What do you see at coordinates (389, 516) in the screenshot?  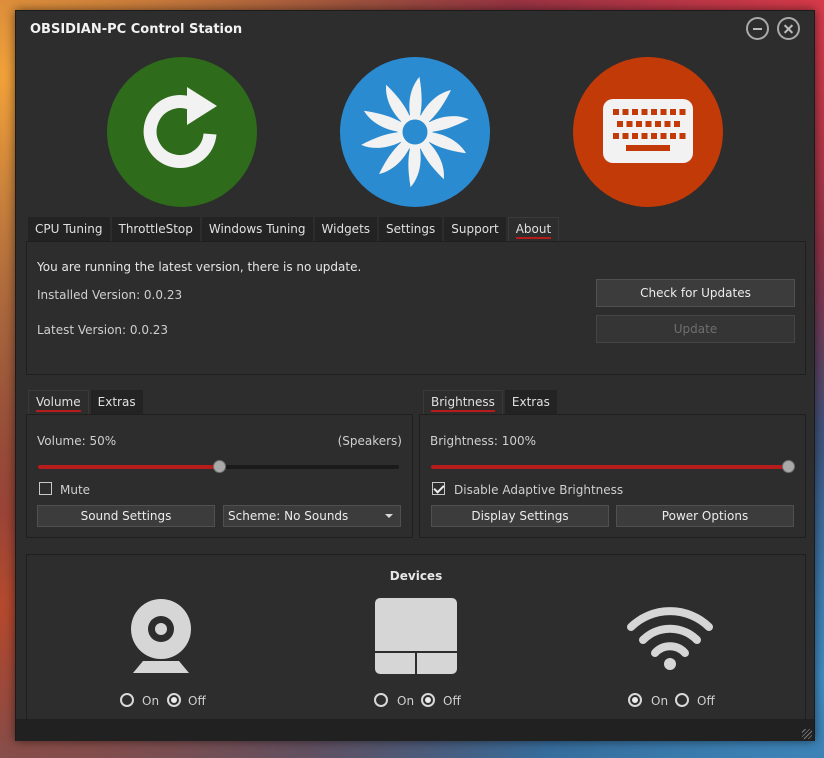 I see `chevron-down-icon` at bounding box center [389, 516].